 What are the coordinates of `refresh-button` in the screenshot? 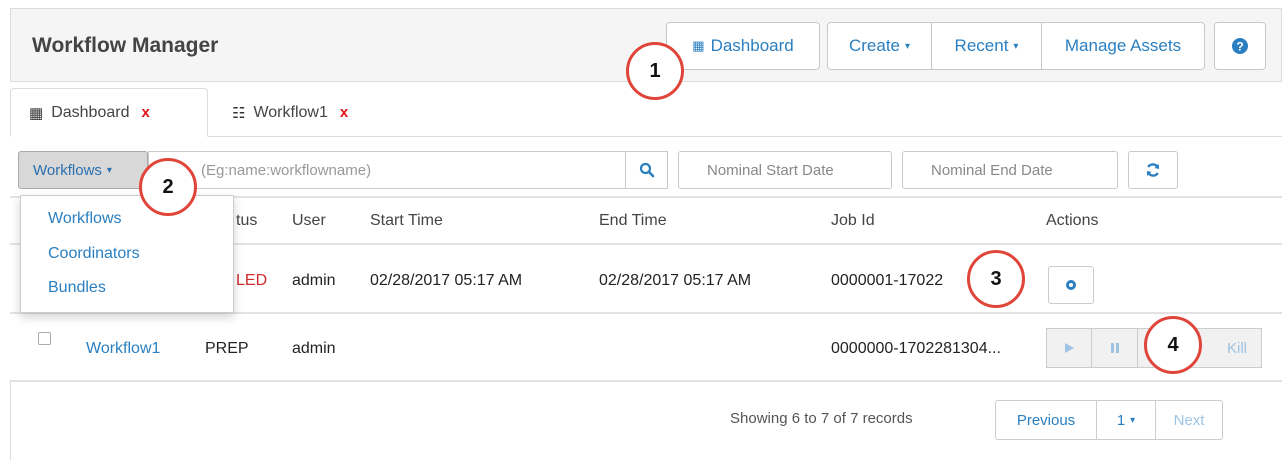 It's located at (1153, 170).